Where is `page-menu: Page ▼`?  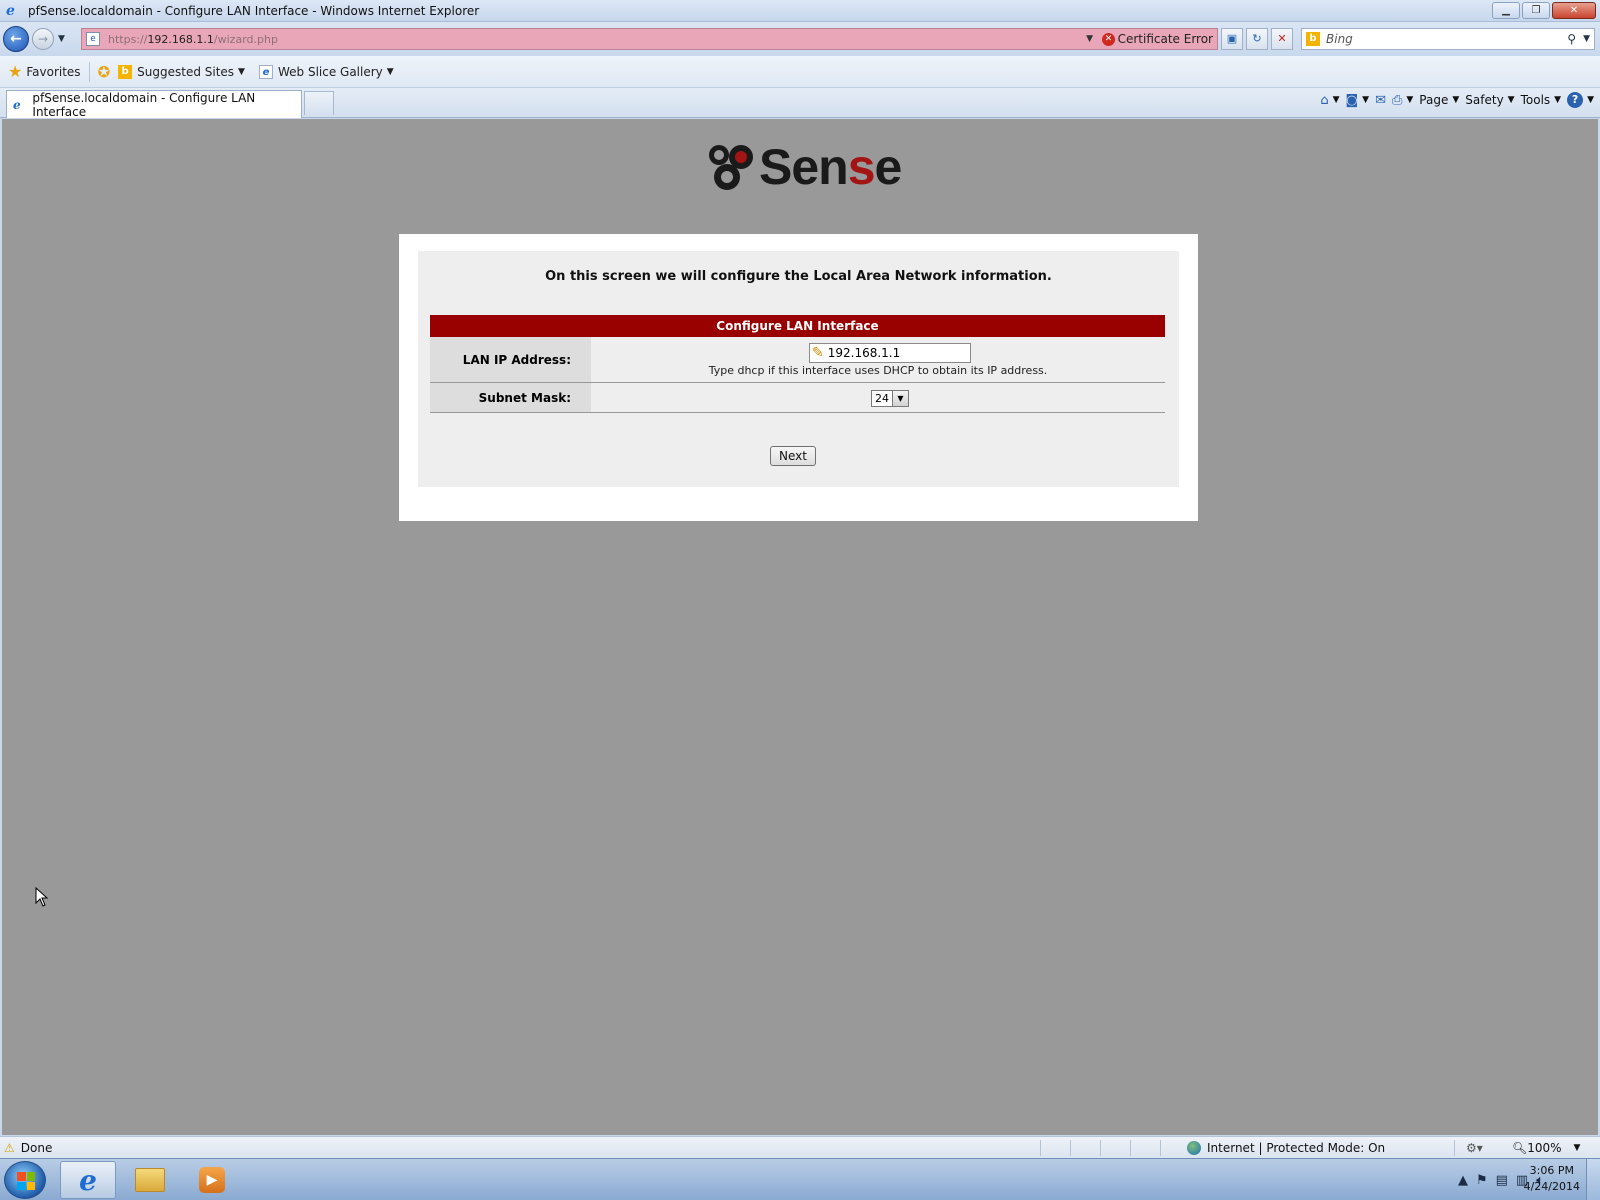
page-menu: Page ▼ is located at coordinates (1439, 100).